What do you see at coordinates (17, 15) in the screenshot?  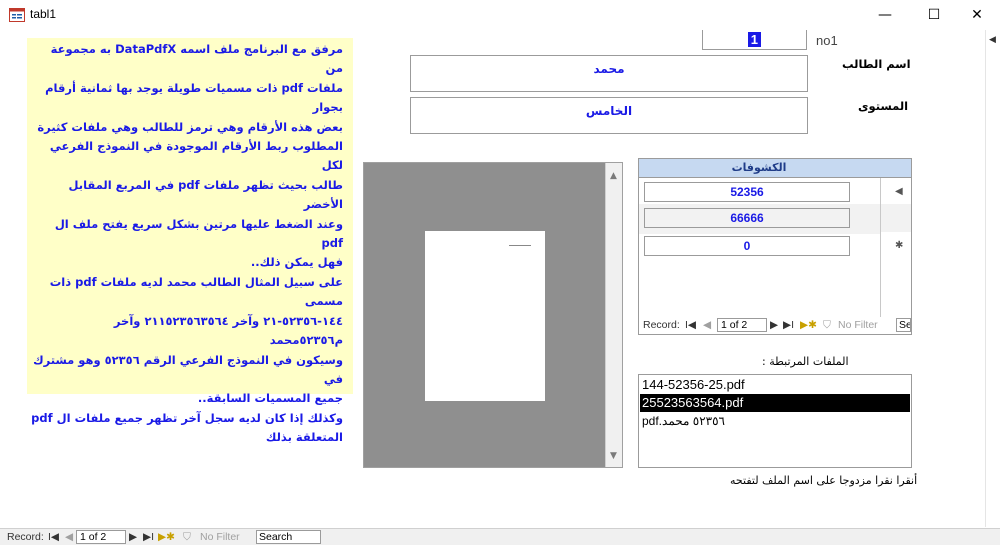 I see `form-icon` at bounding box center [17, 15].